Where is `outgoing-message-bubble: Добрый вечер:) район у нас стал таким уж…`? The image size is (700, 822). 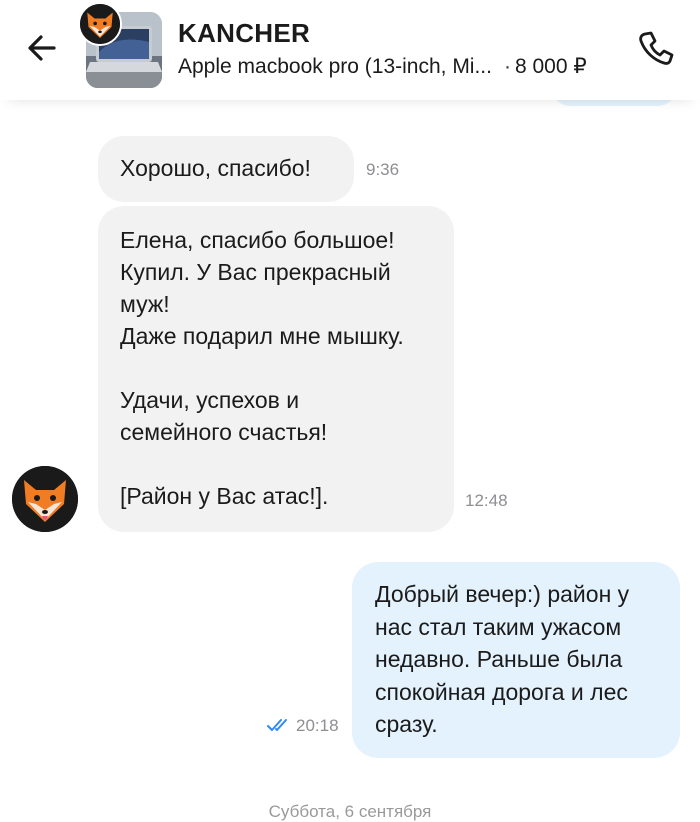
outgoing-message-bubble: Добрый вечер:) район у нас стал таким уж… is located at coordinates (516, 660).